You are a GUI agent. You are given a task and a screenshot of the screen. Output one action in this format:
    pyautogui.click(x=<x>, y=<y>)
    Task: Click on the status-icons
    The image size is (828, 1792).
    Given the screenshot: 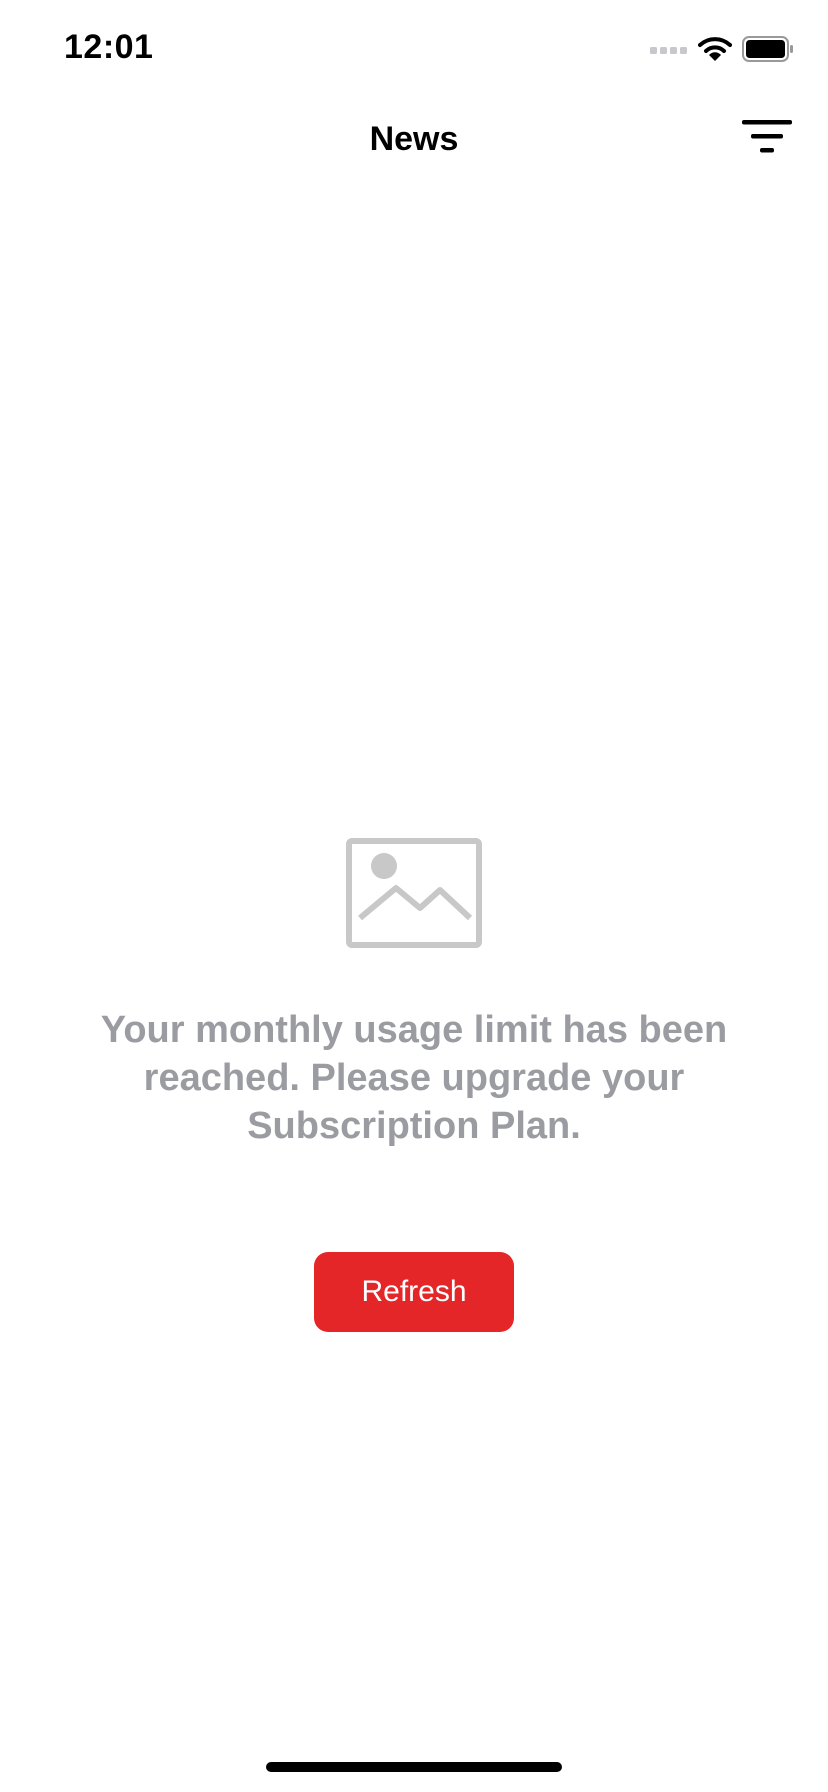 What is the action you would take?
    pyautogui.click(x=722, y=51)
    